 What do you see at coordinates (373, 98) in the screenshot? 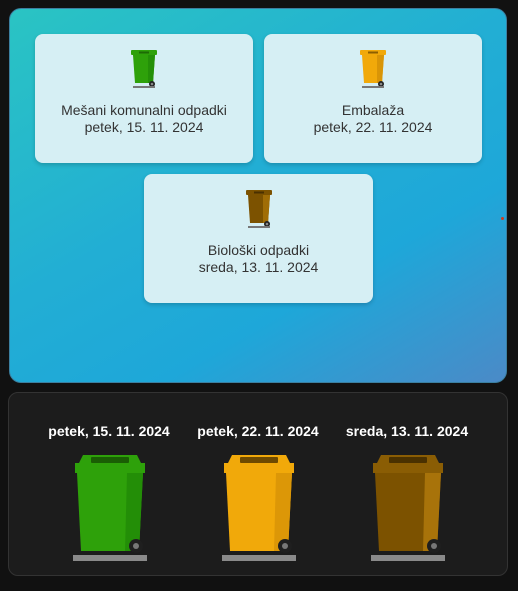
I see `tile-packaging: Embalaža petek, 22. 11. 2024` at bounding box center [373, 98].